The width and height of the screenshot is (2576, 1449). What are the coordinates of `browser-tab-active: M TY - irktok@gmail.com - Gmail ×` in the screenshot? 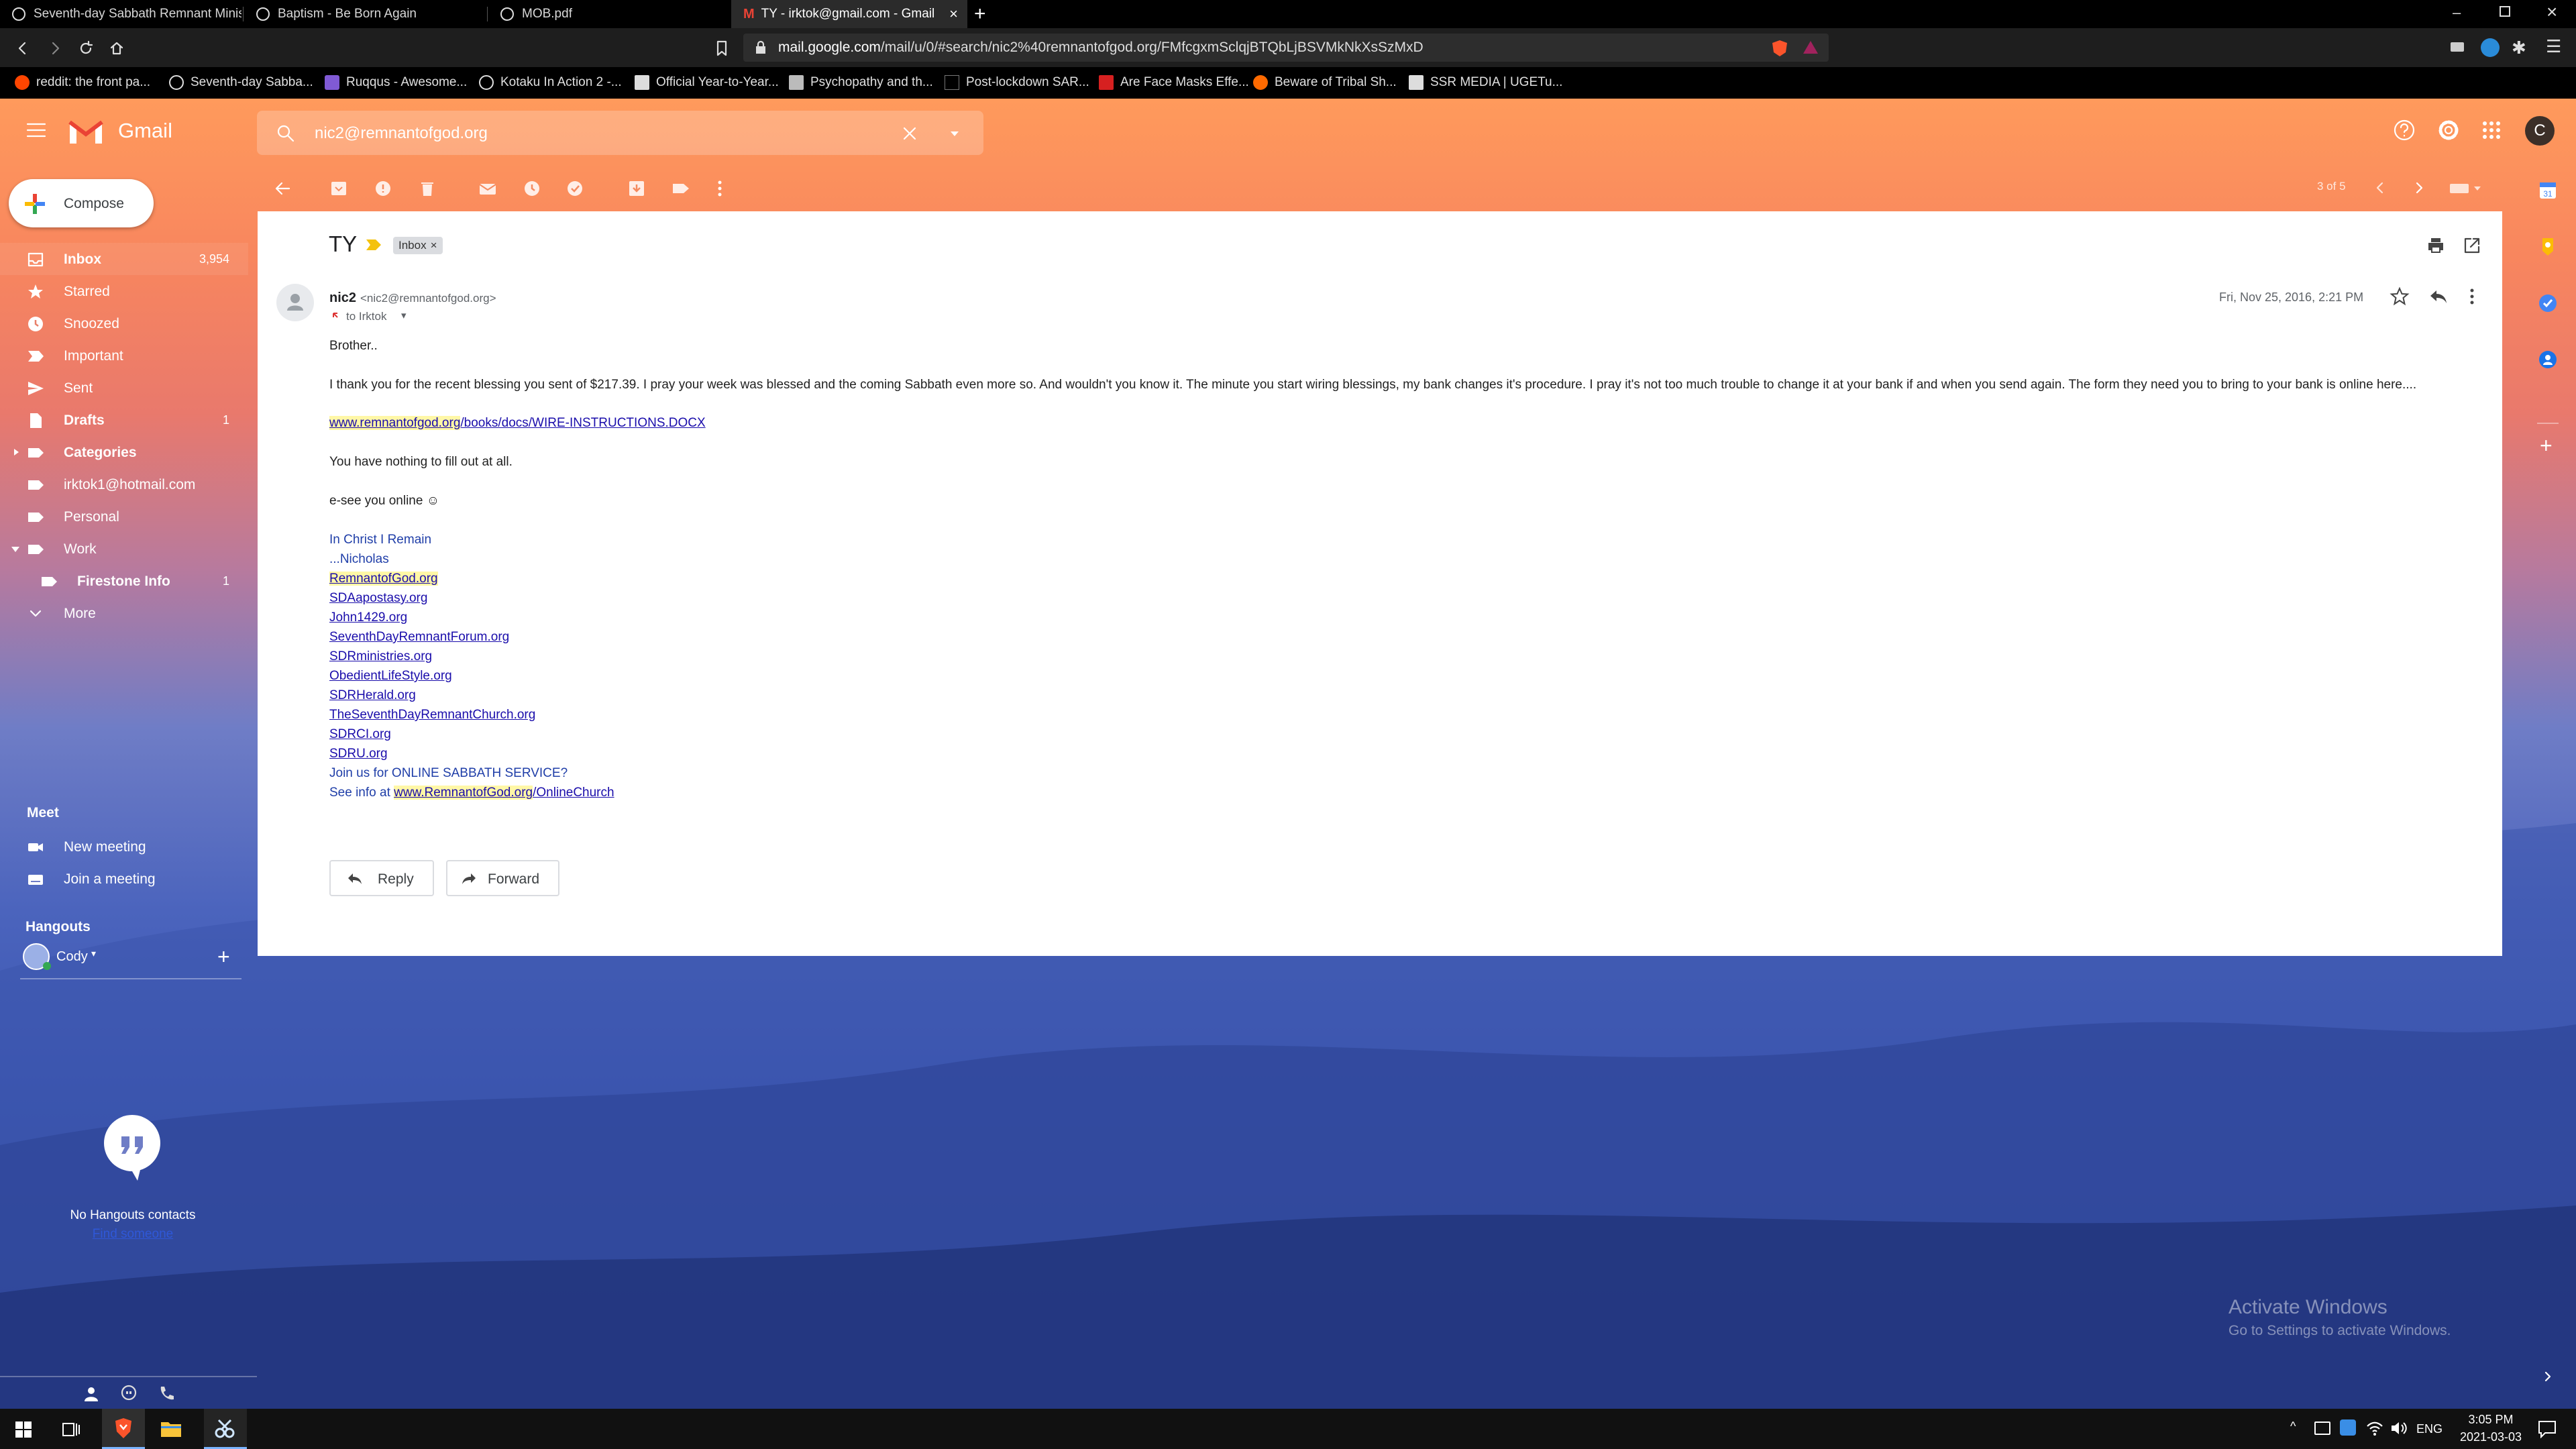 It's located at (849, 14).